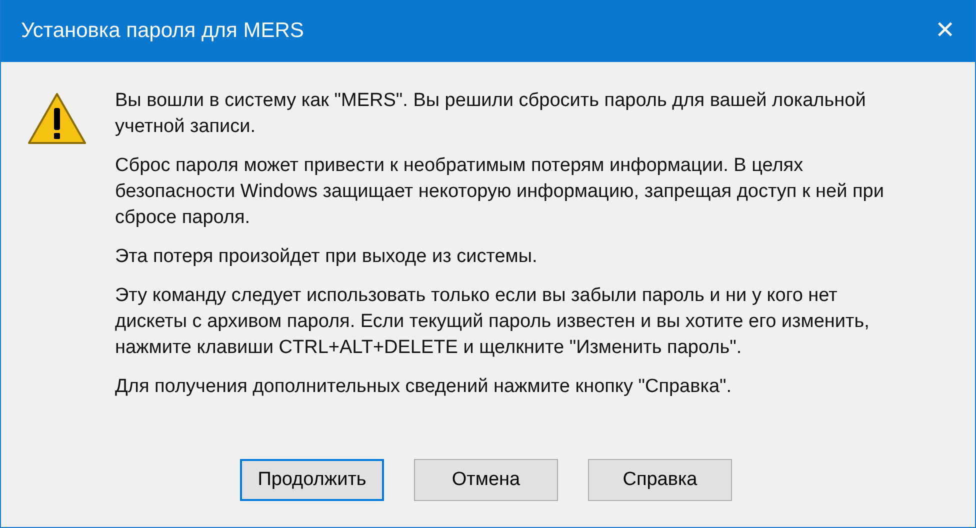  I want to click on dialog-button: Продолжить, so click(312, 480).